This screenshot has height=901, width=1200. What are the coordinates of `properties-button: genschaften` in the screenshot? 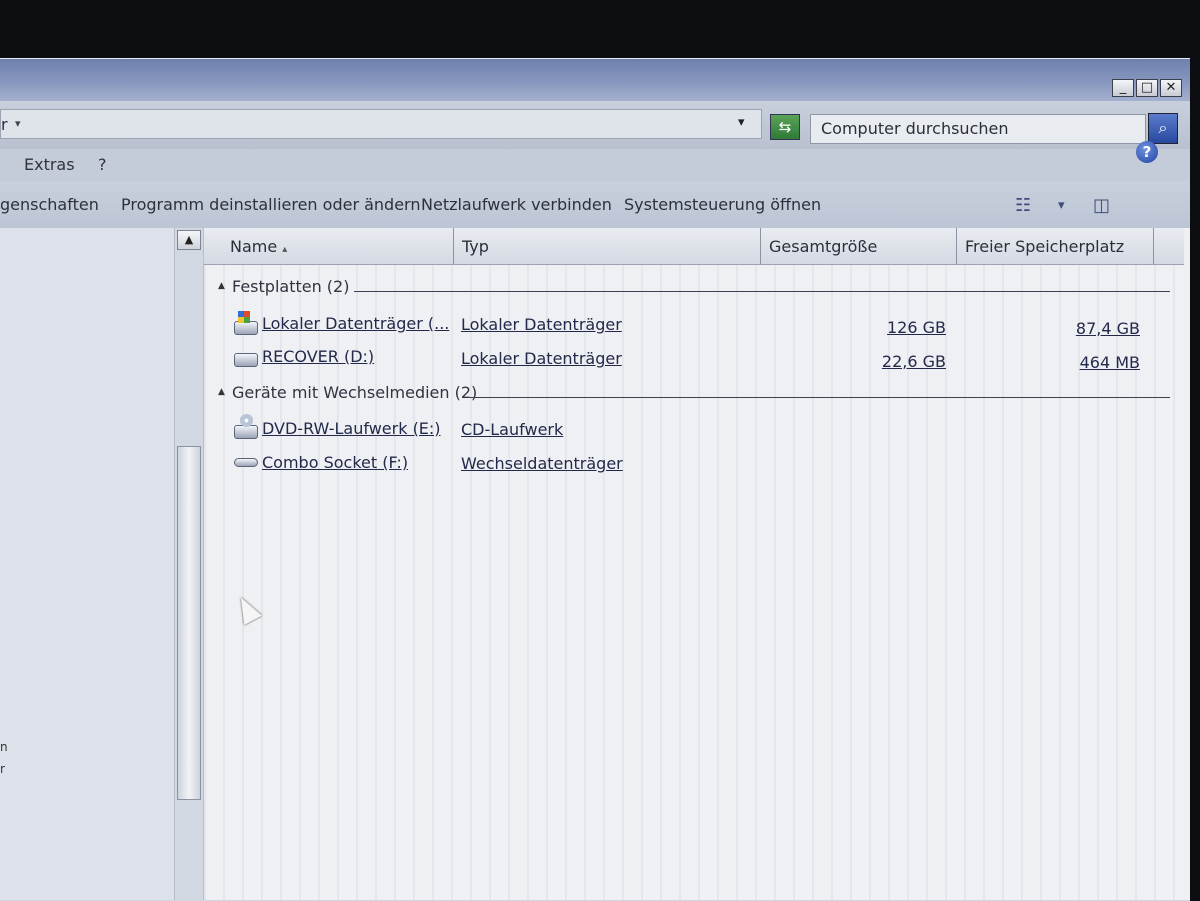 It's located at (49, 204).